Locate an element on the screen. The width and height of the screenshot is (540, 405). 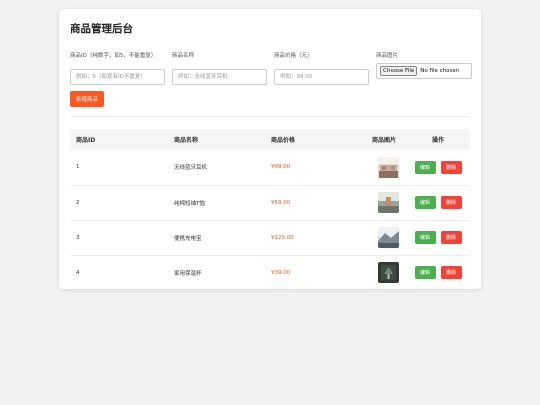
image-field-group: 商品图片 Choose File No file chosen is located at coordinates (424, 68).